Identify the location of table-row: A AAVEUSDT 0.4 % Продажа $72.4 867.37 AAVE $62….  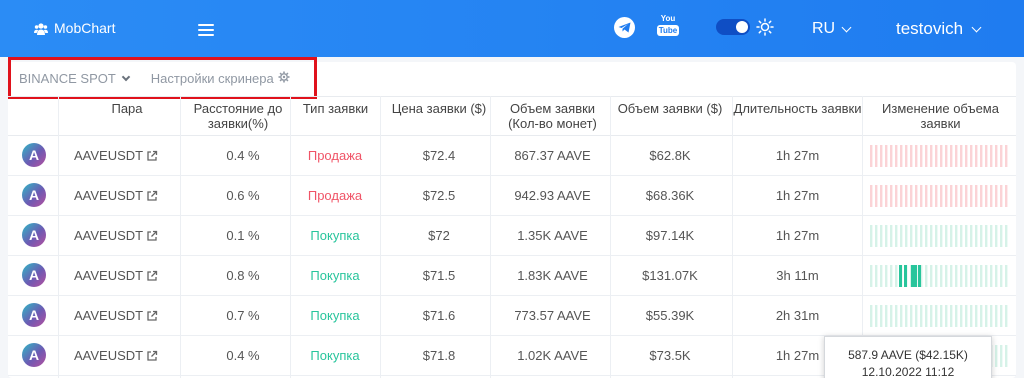
(512, 156).